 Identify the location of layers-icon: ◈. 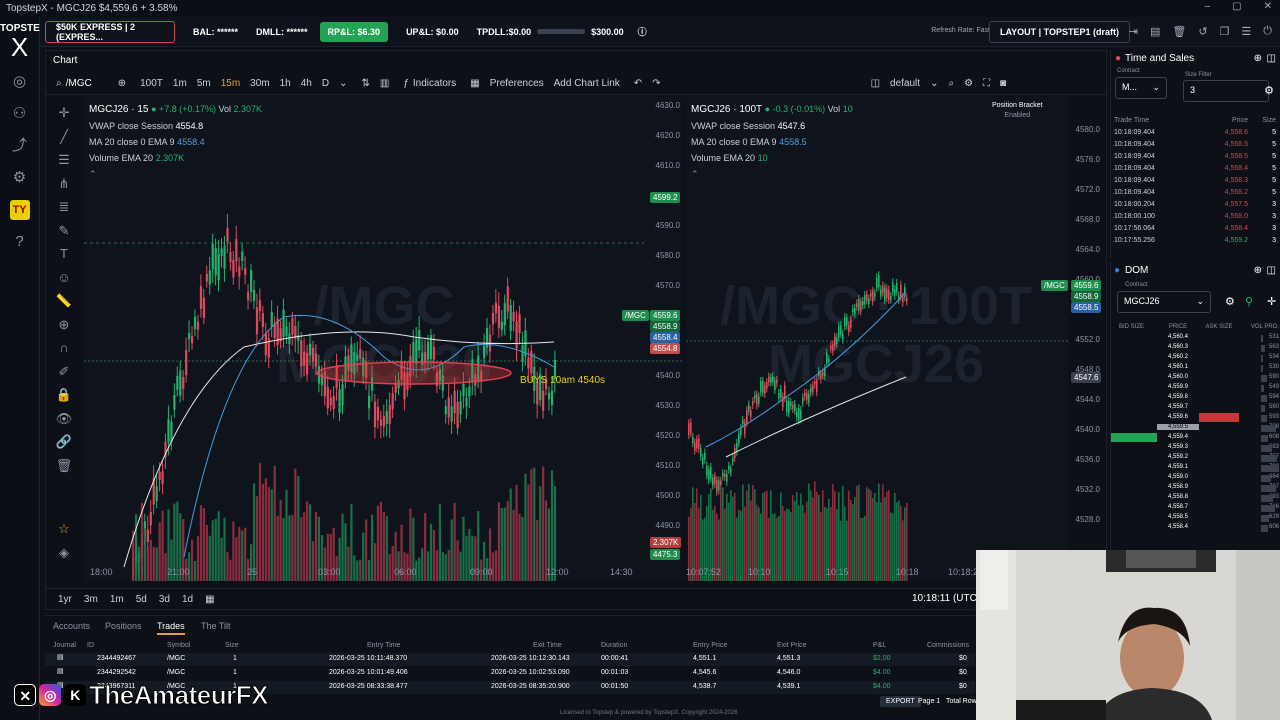
(64, 553).